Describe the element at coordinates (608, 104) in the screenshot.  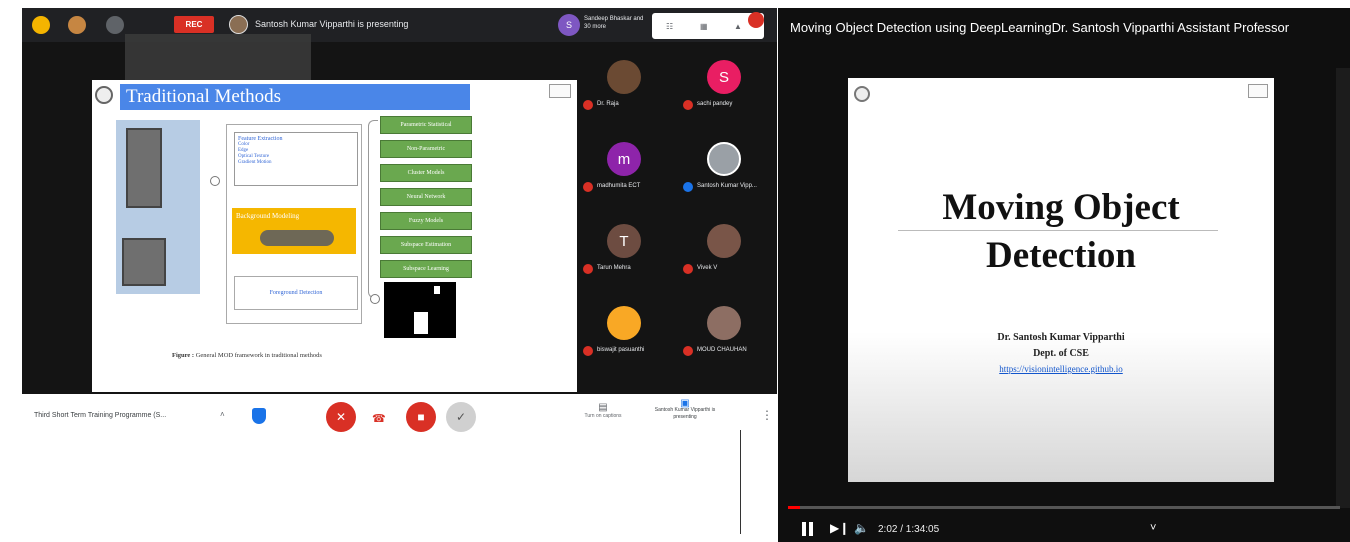
I see `participant-name: Dr. Raja` at that location.